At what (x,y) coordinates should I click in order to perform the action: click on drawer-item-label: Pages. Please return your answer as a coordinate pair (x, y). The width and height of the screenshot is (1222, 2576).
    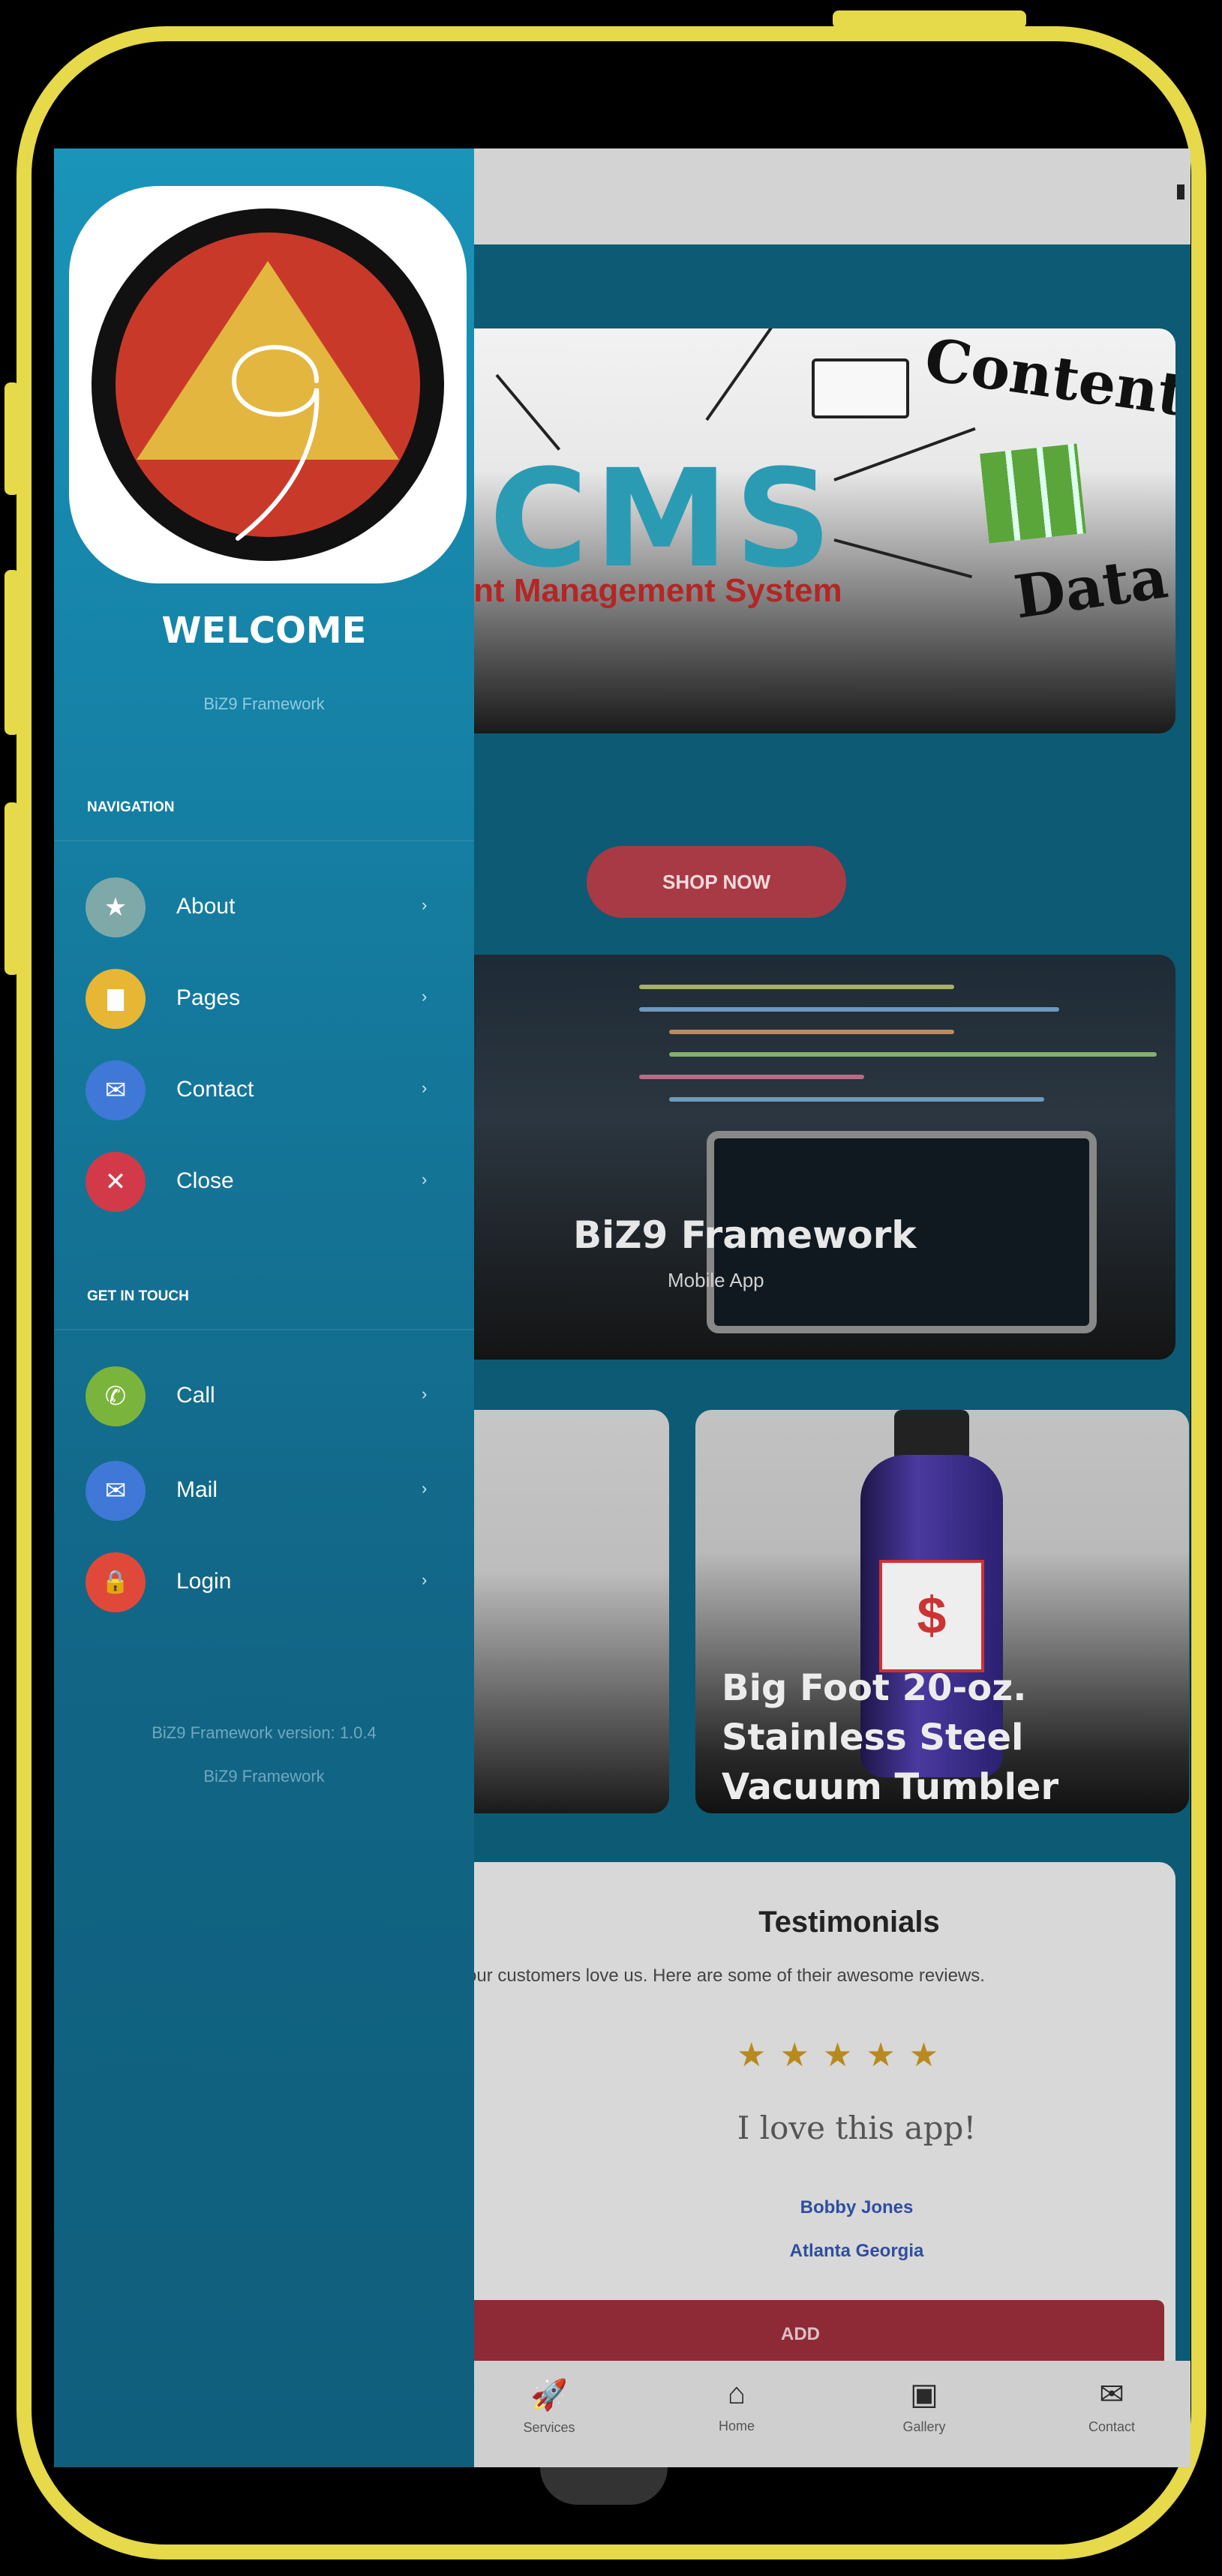
    Looking at the image, I should click on (208, 998).